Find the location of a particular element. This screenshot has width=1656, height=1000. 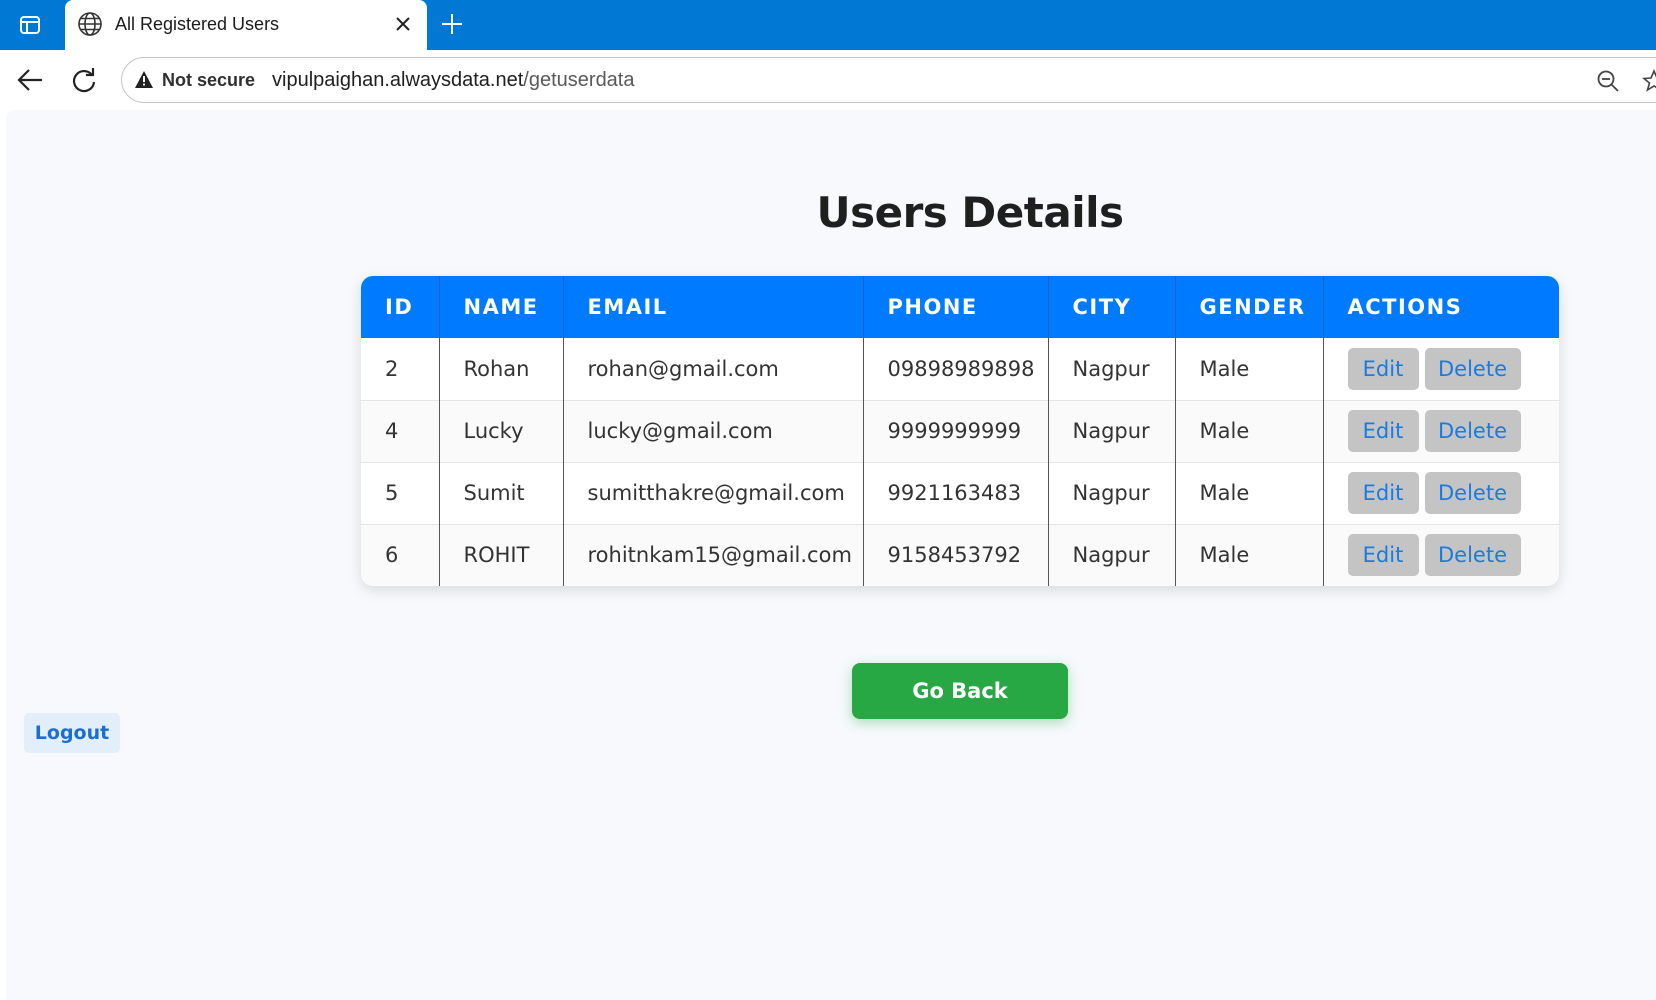

table-header-row: ID NAME EMAIL PHONE CITY GENDER ACTIONS is located at coordinates (960, 307).